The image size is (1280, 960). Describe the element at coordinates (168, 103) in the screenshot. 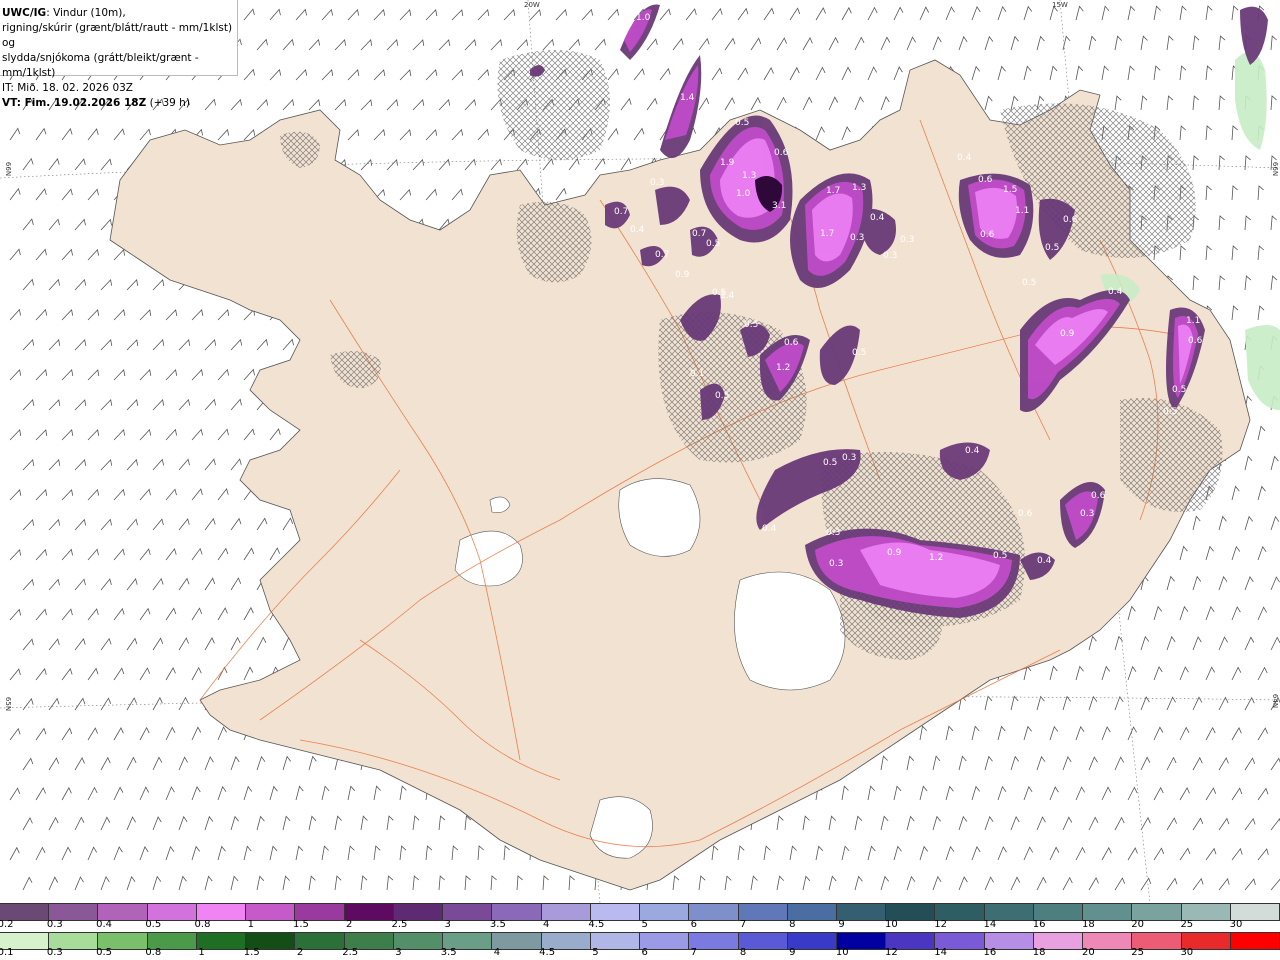

I see `forecast-hour: (+39 h)` at that location.